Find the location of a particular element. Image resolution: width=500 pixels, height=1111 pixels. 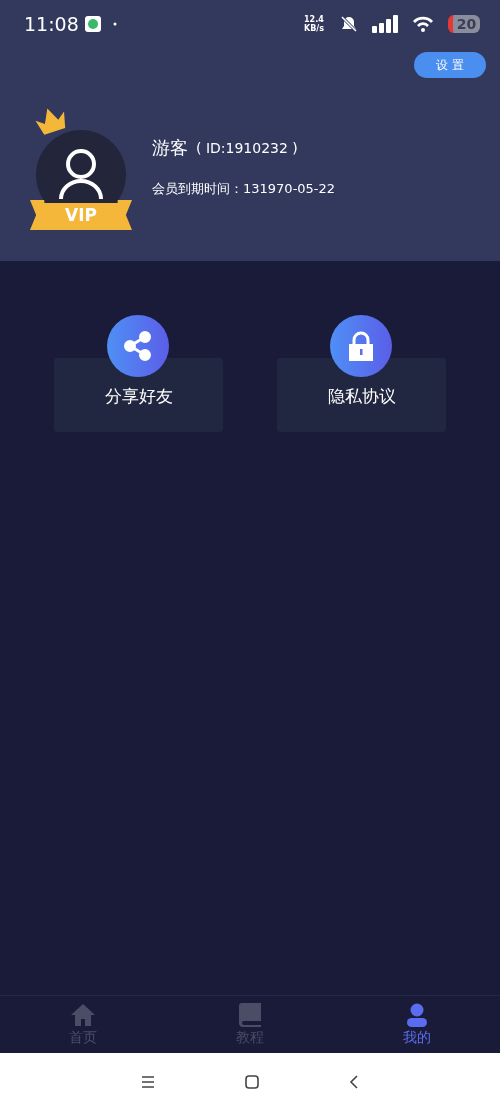

user-id: ( ID:1910232 ) is located at coordinates (247, 148).